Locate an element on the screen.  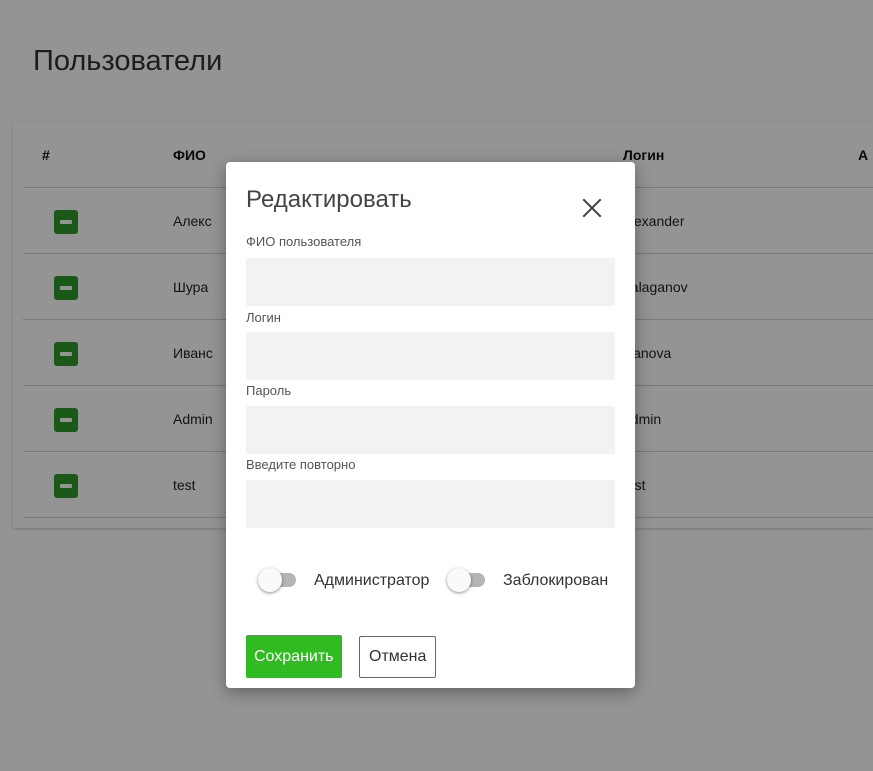
password-repeat-label: Введите повторно is located at coordinates (301, 464).